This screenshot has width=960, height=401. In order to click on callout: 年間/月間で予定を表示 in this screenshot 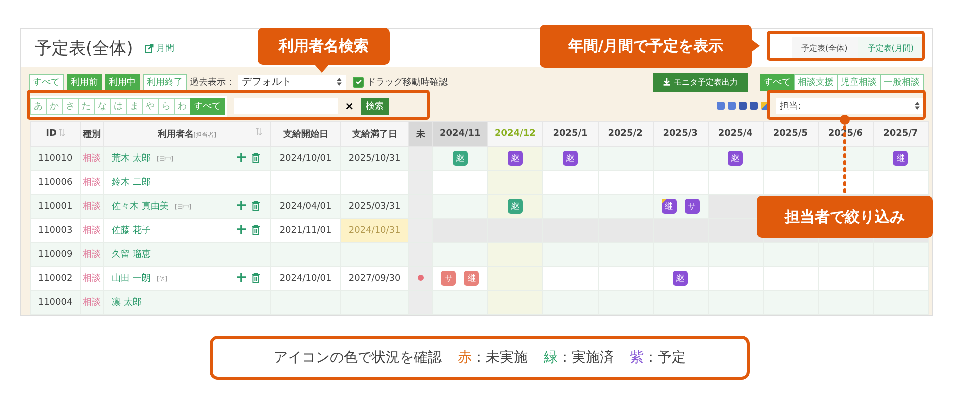, I will do `click(646, 46)`.